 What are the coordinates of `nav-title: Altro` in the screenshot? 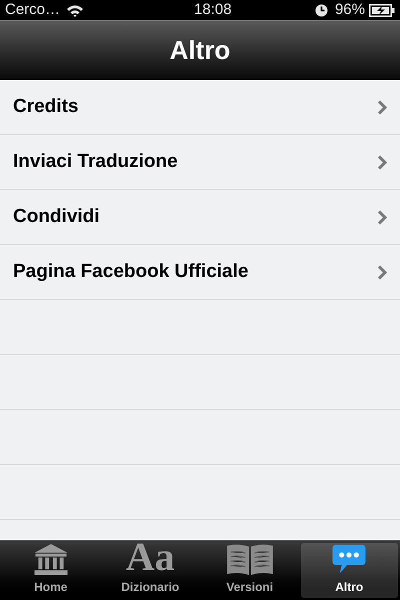 It's located at (200, 50).